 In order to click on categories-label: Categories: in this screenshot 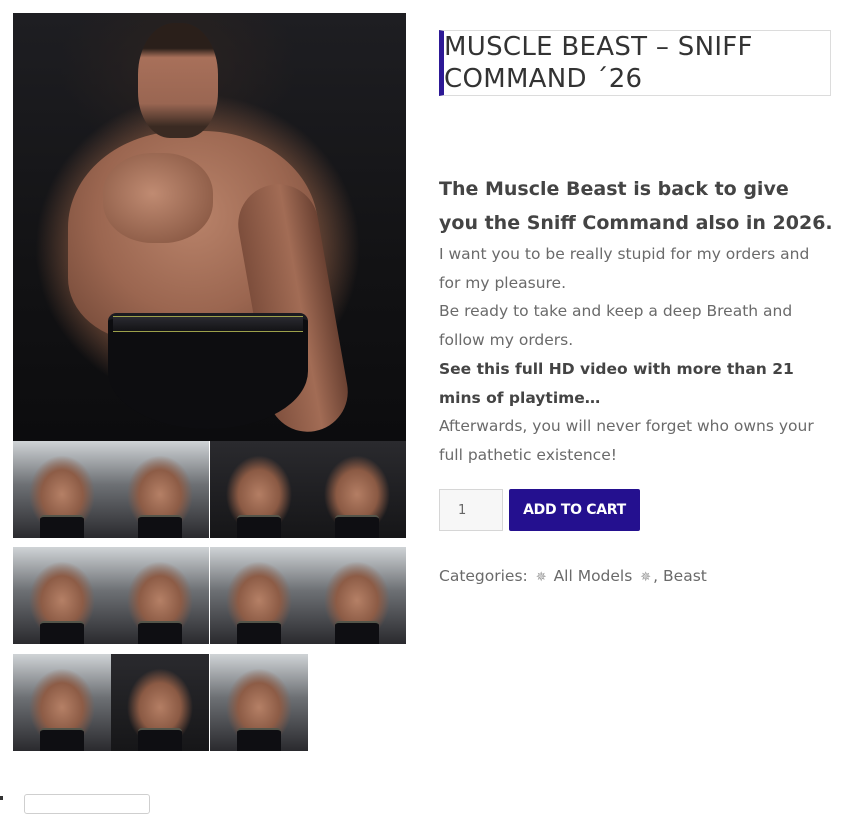, I will do `click(483, 576)`.